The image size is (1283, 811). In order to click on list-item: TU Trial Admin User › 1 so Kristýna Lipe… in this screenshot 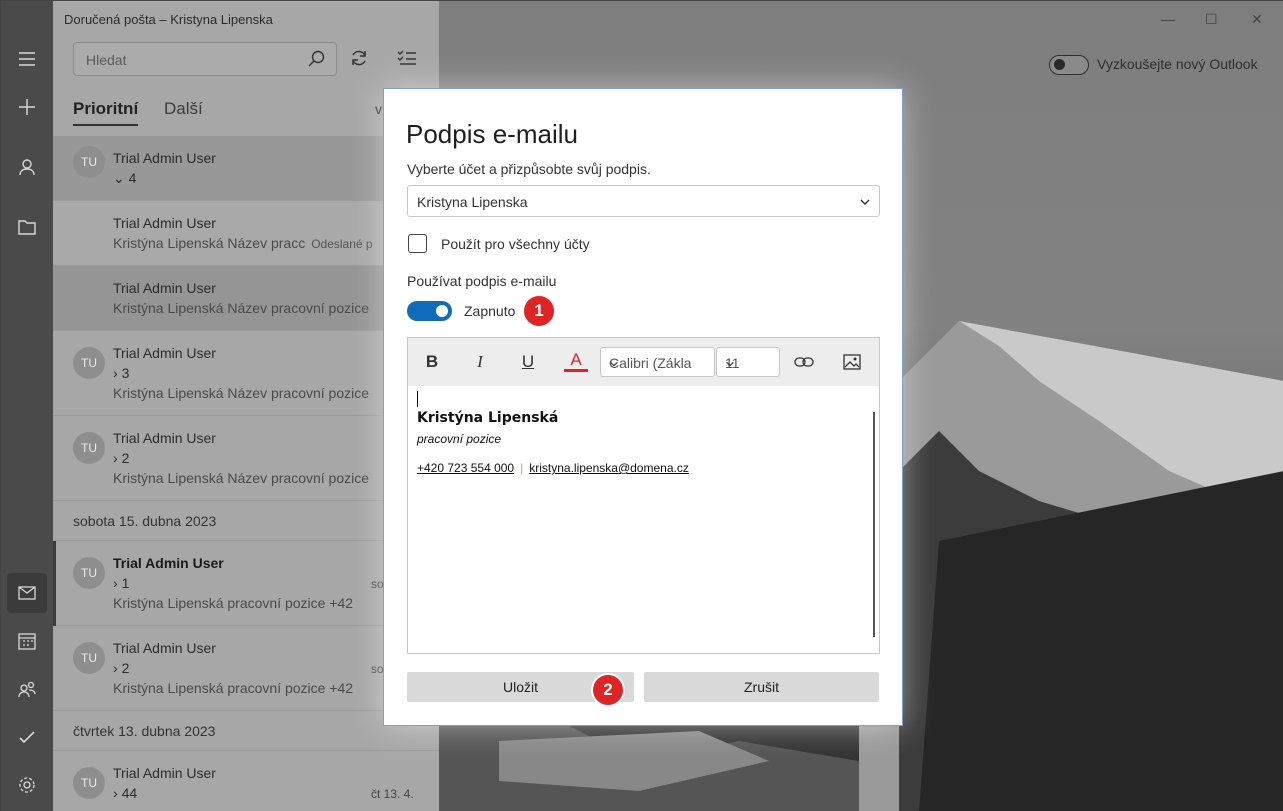, I will do `click(246, 583)`.